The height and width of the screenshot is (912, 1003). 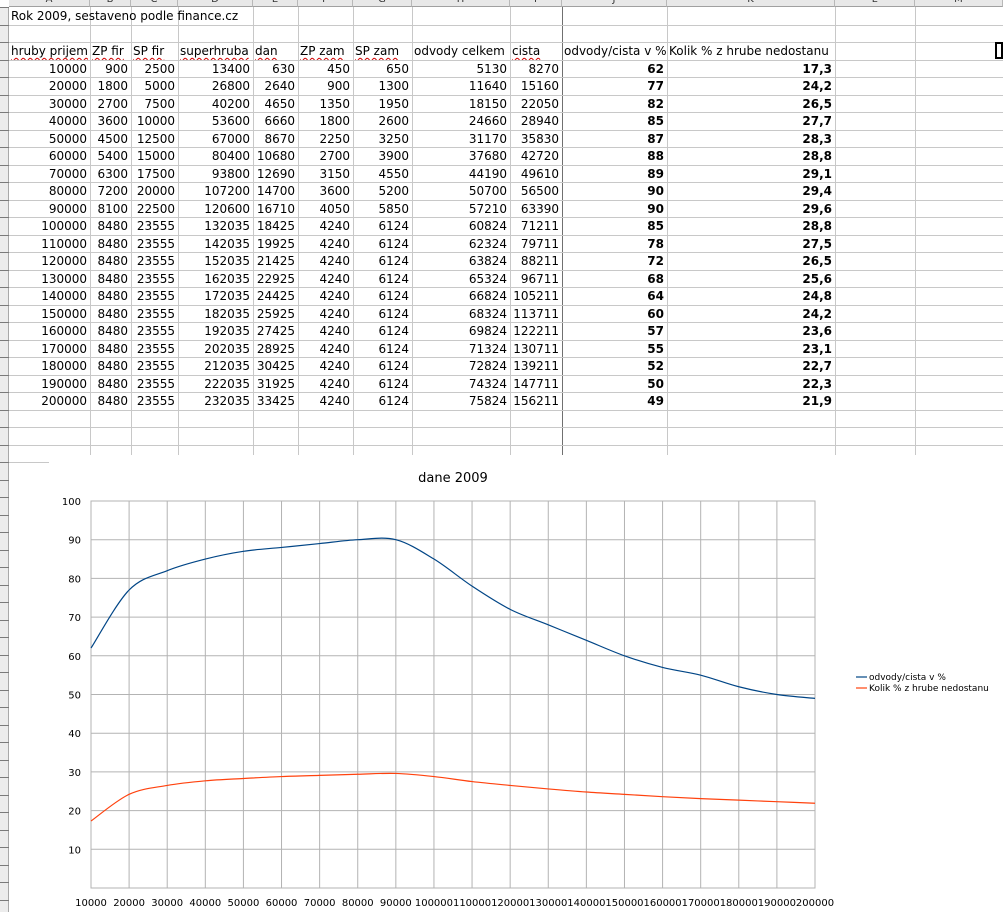 I want to click on data-cell: 182035, so click(x=215, y=314).